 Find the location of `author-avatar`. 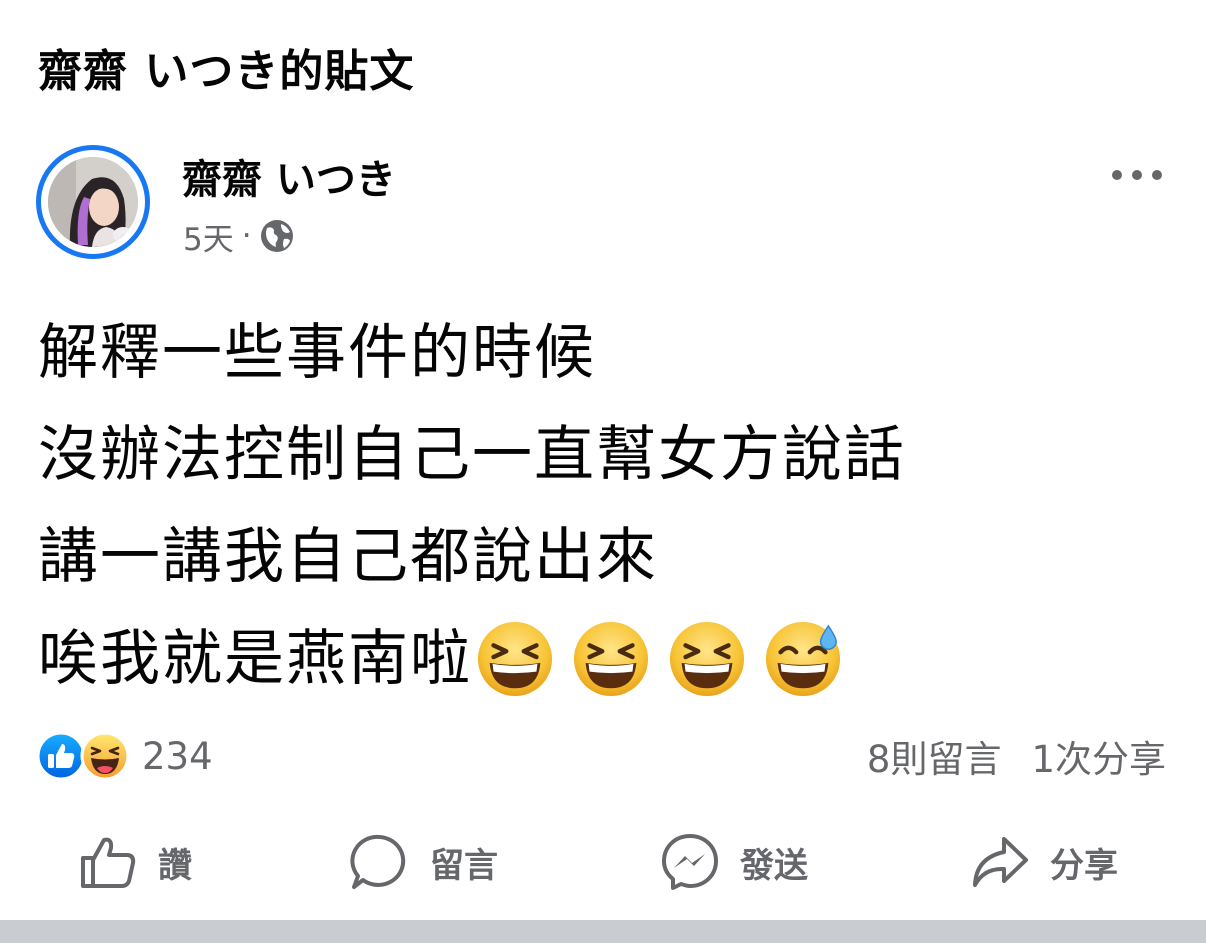

author-avatar is located at coordinates (93, 202).